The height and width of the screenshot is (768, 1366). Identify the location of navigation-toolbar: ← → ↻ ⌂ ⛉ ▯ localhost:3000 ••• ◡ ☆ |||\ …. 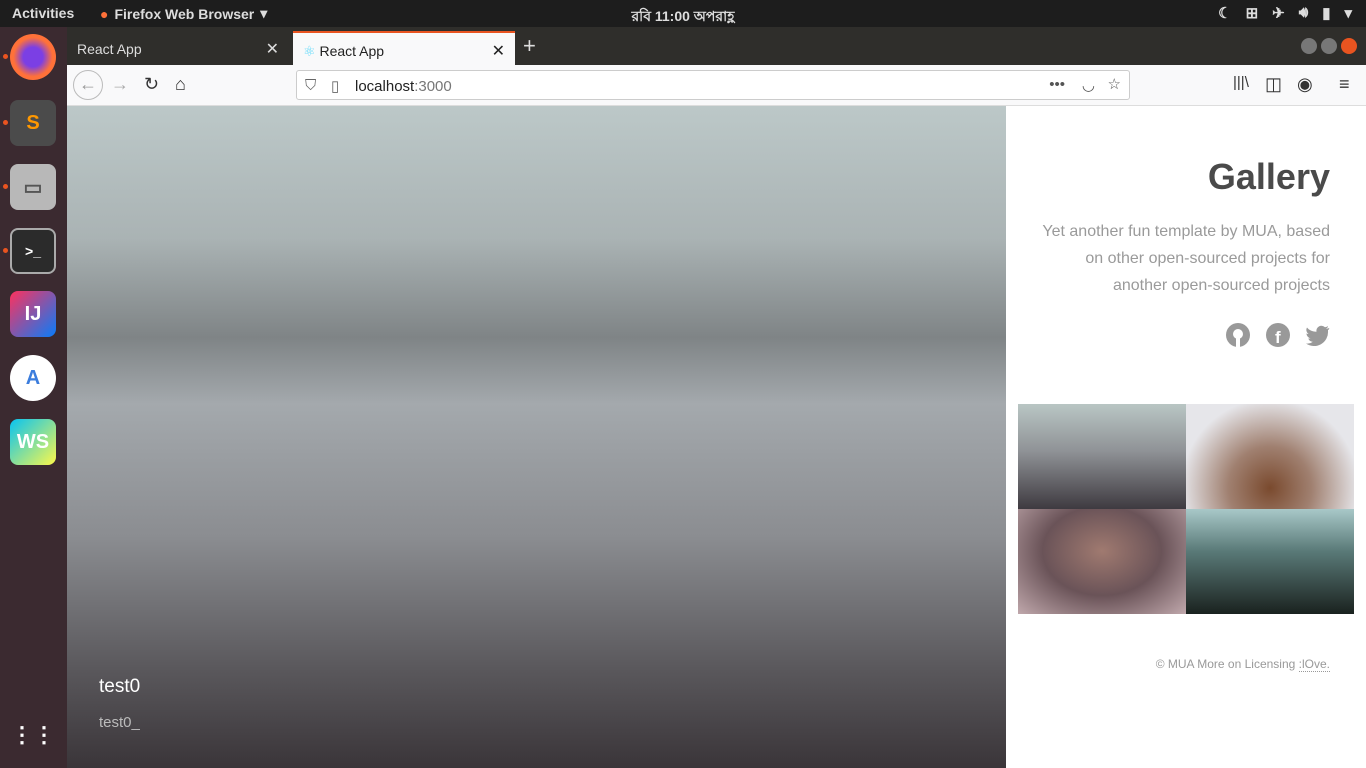
(716, 85).